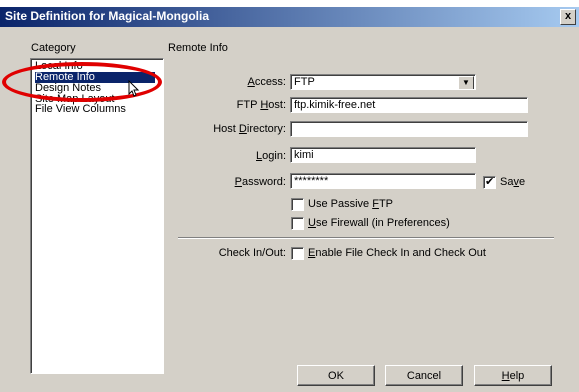 The height and width of the screenshot is (392, 579). What do you see at coordinates (383, 181) in the screenshot?
I see `password-input: ********` at bounding box center [383, 181].